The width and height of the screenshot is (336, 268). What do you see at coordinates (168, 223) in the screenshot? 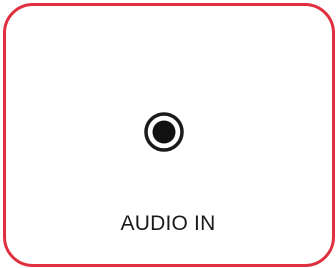
I see `audio-in-label: AUDIO IN` at bounding box center [168, 223].